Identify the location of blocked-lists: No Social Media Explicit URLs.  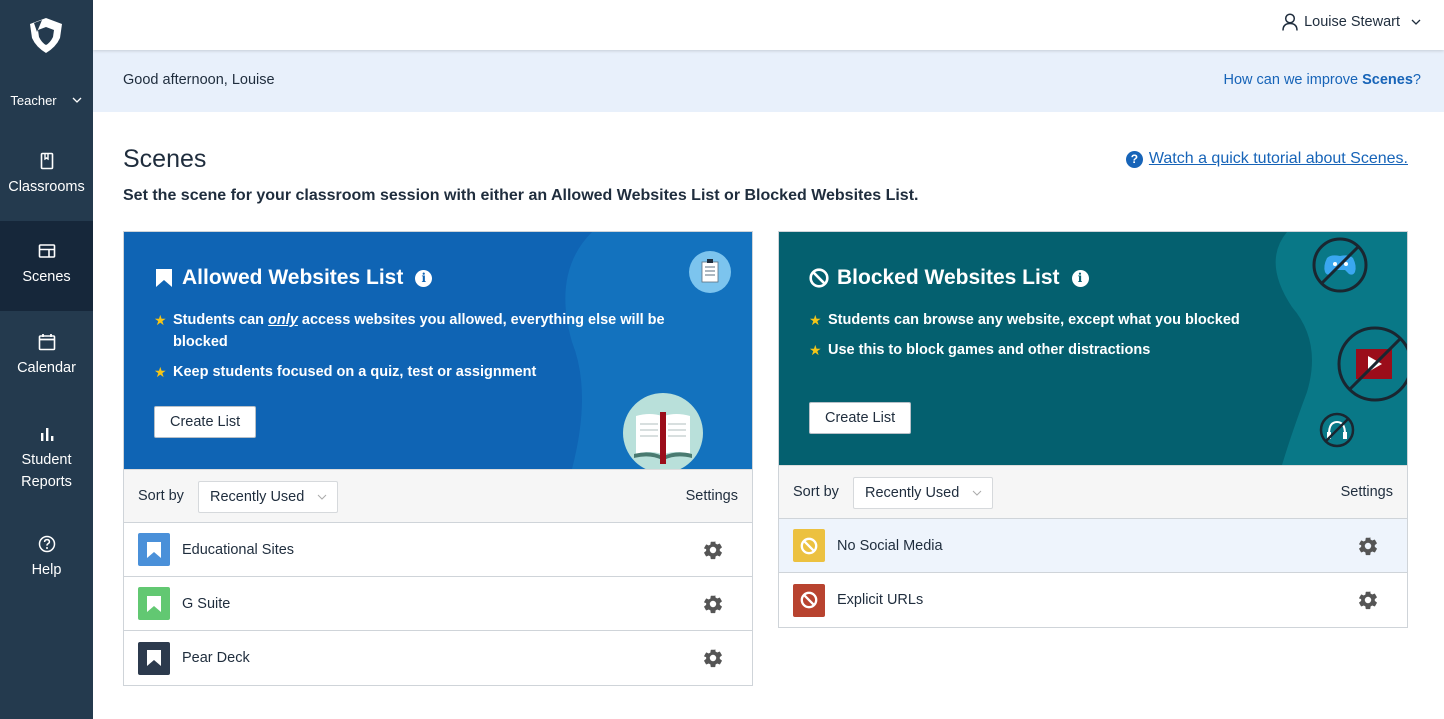
(1093, 573).